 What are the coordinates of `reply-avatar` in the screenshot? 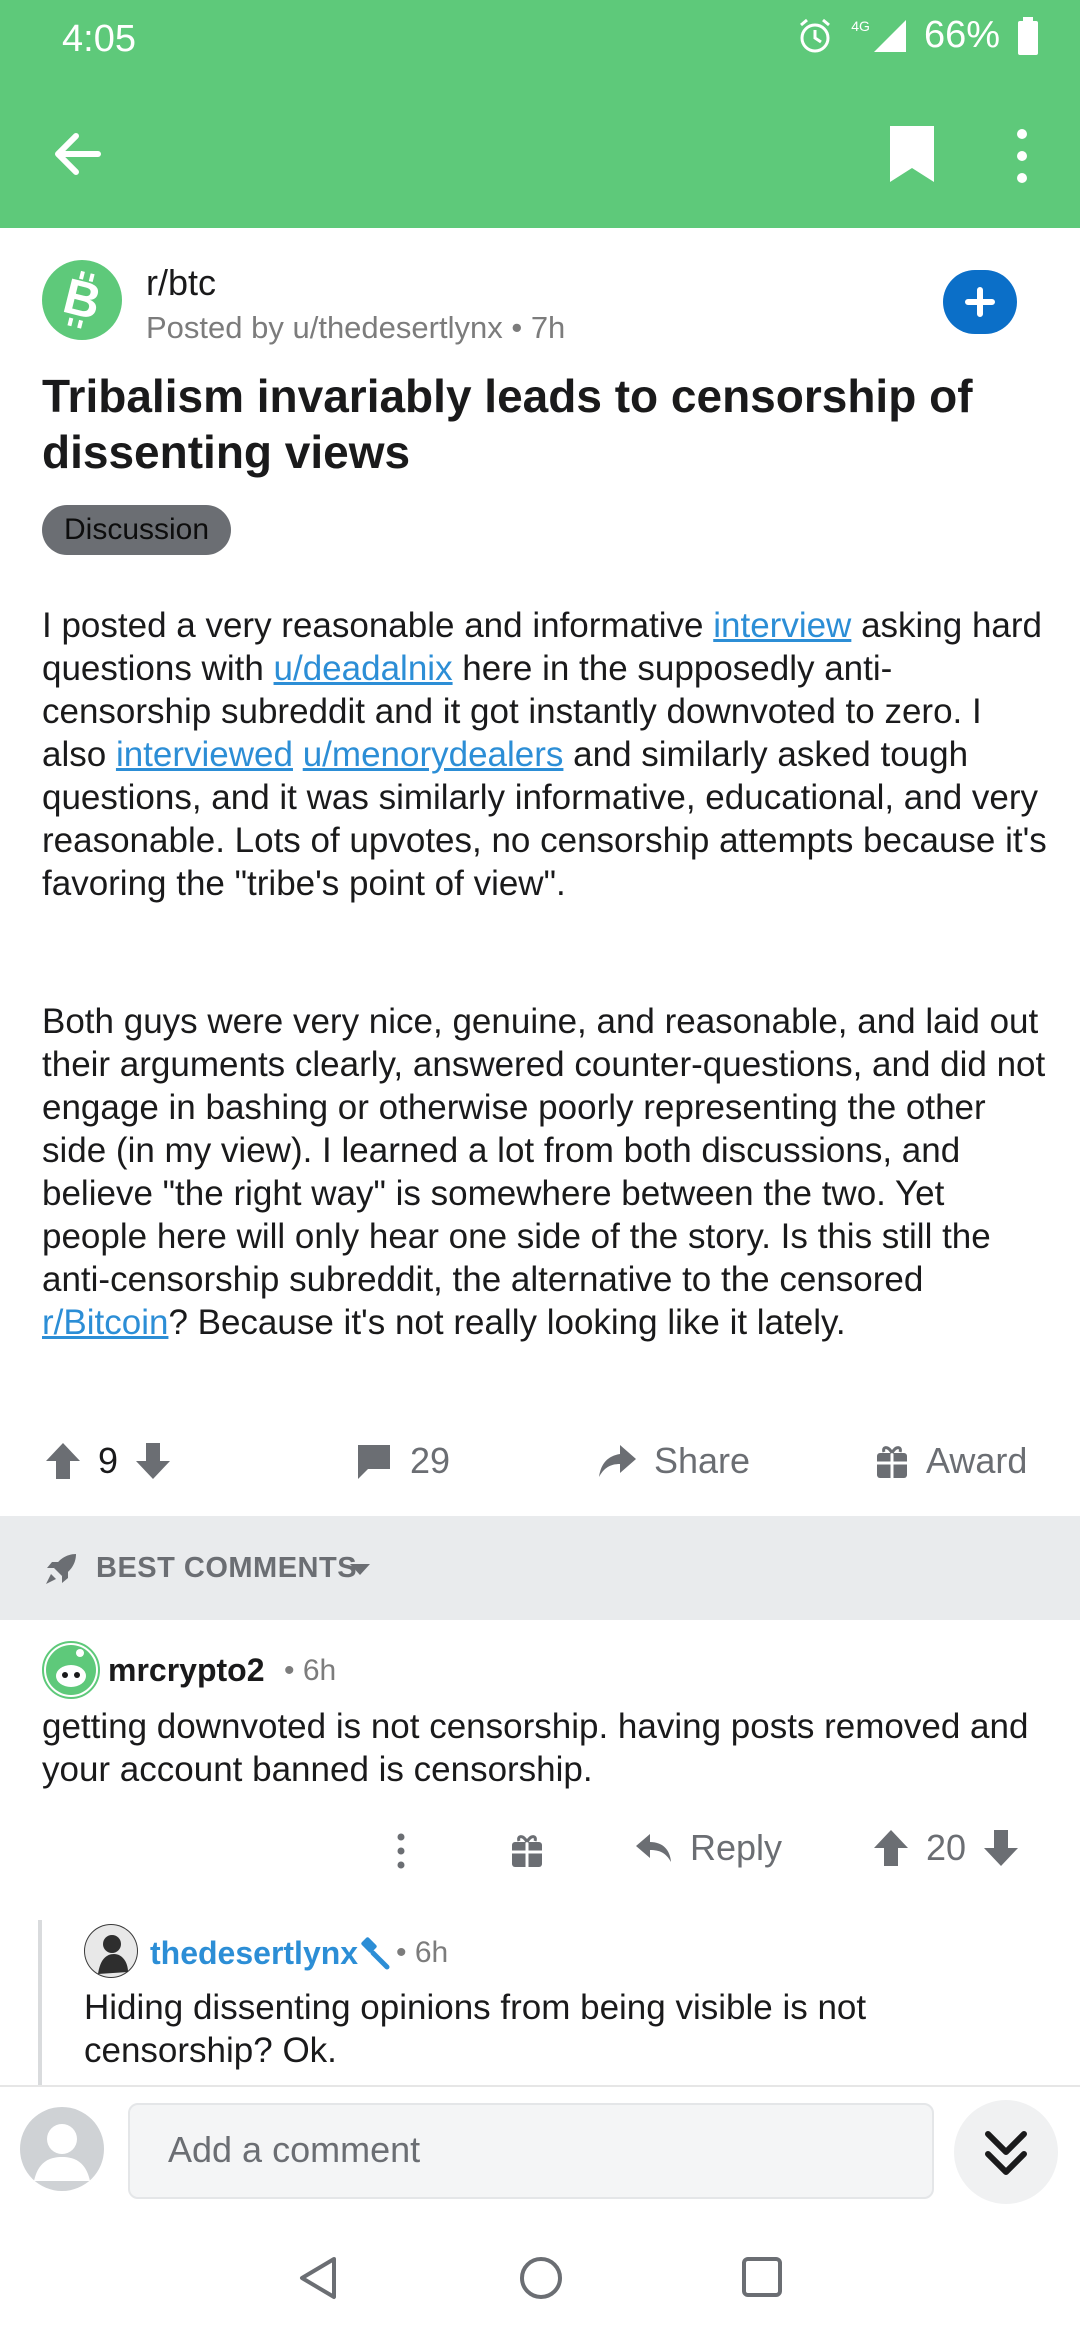 It's located at (111, 1951).